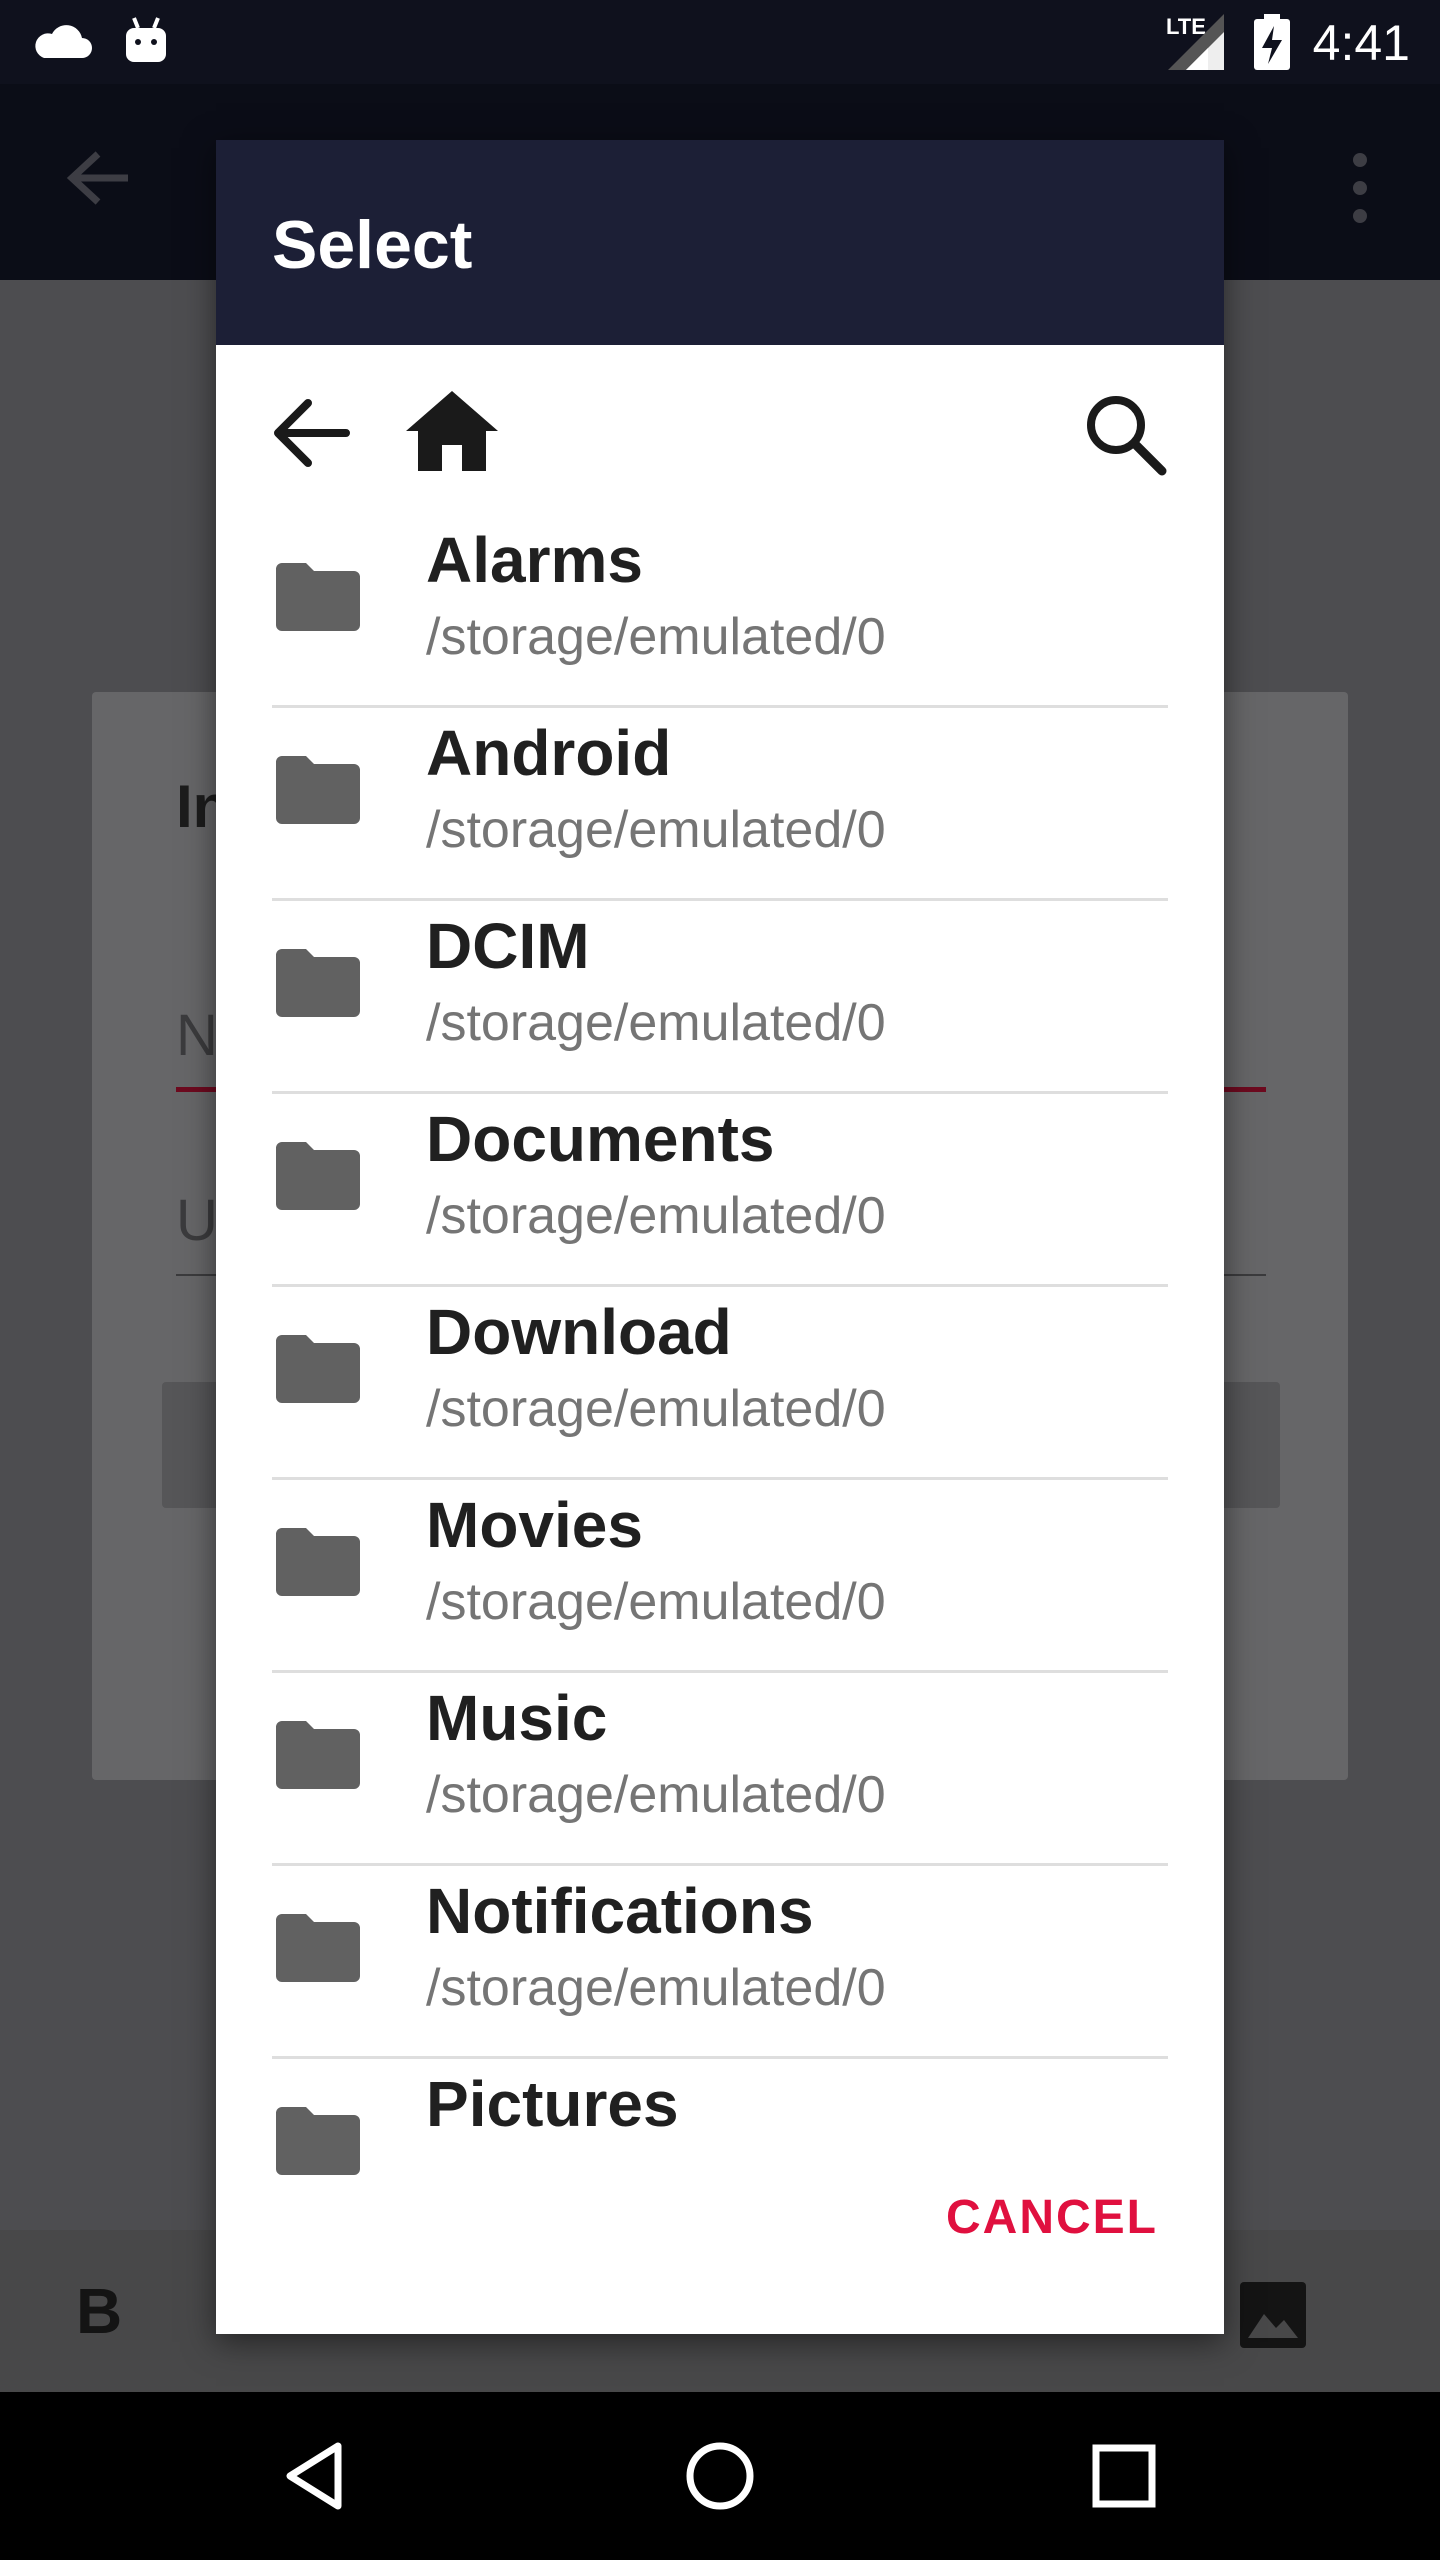  What do you see at coordinates (1273, 2315) in the screenshot?
I see `image-insert-icon` at bounding box center [1273, 2315].